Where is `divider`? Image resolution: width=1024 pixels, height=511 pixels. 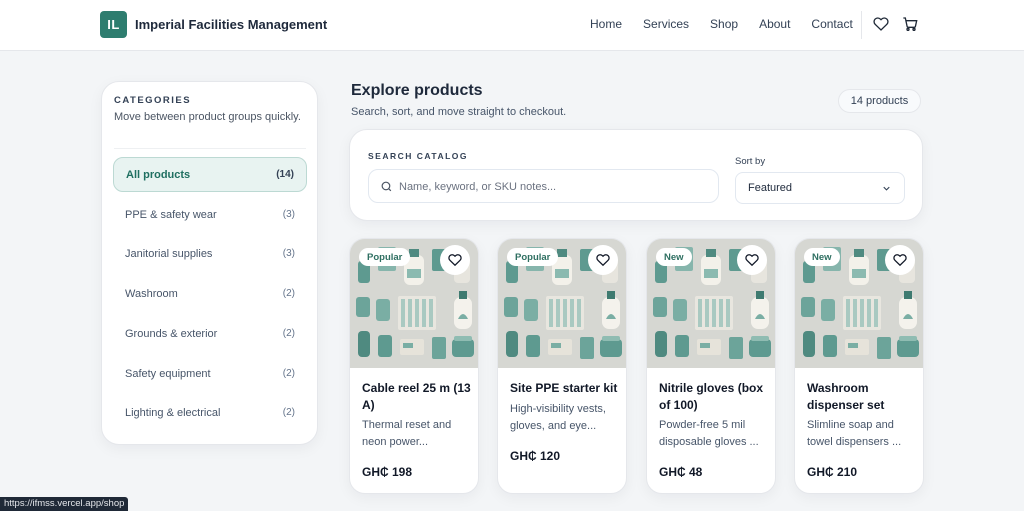 divider is located at coordinates (210, 148).